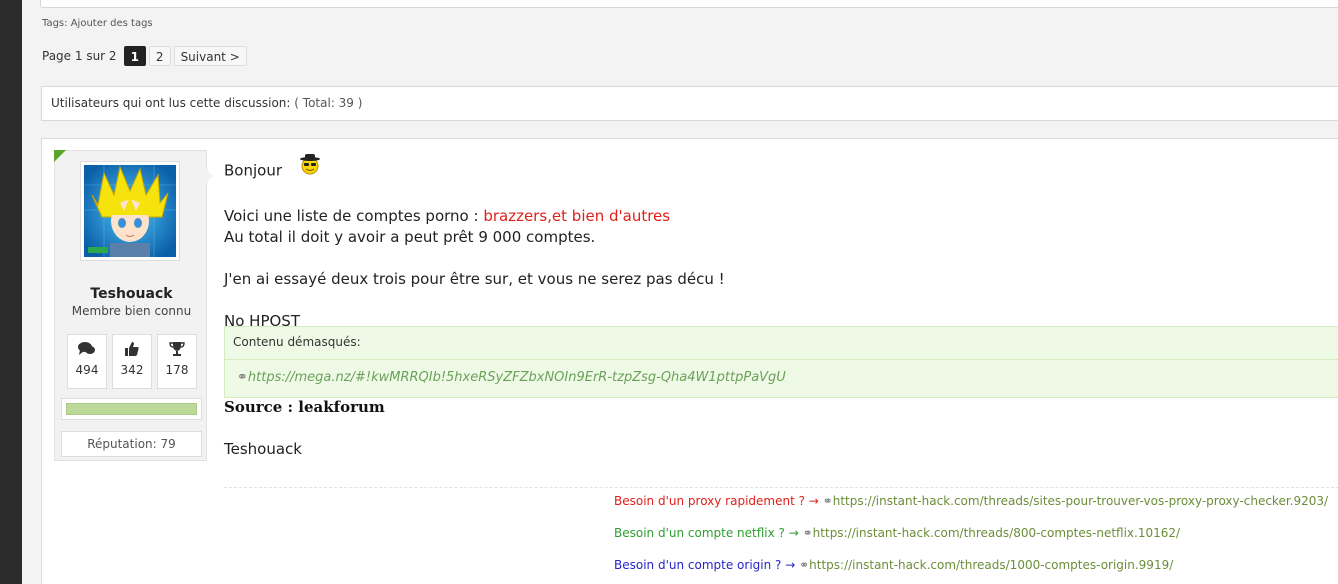 The width and height of the screenshot is (1338, 584). I want to click on signature-proxy-text: Besoin d'un proxy rapidement ? →, so click(718, 501).